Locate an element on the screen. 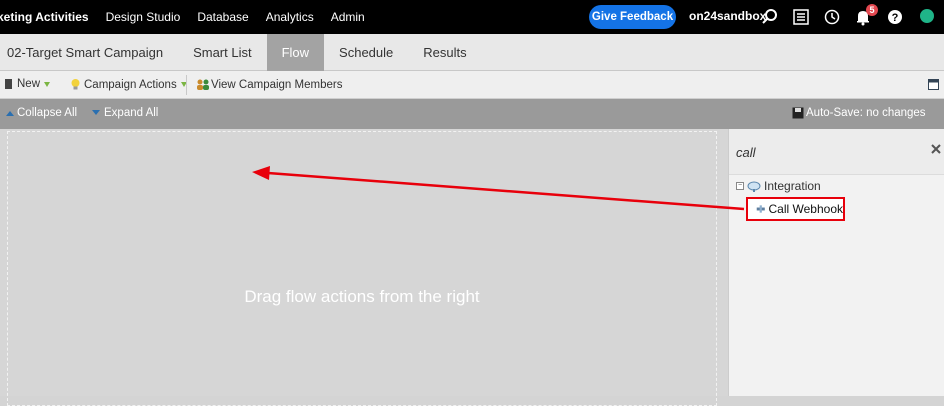 This screenshot has height=406, width=944. canvas-placeholder: Drag flow actions from the right is located at coordinates (362, 296).